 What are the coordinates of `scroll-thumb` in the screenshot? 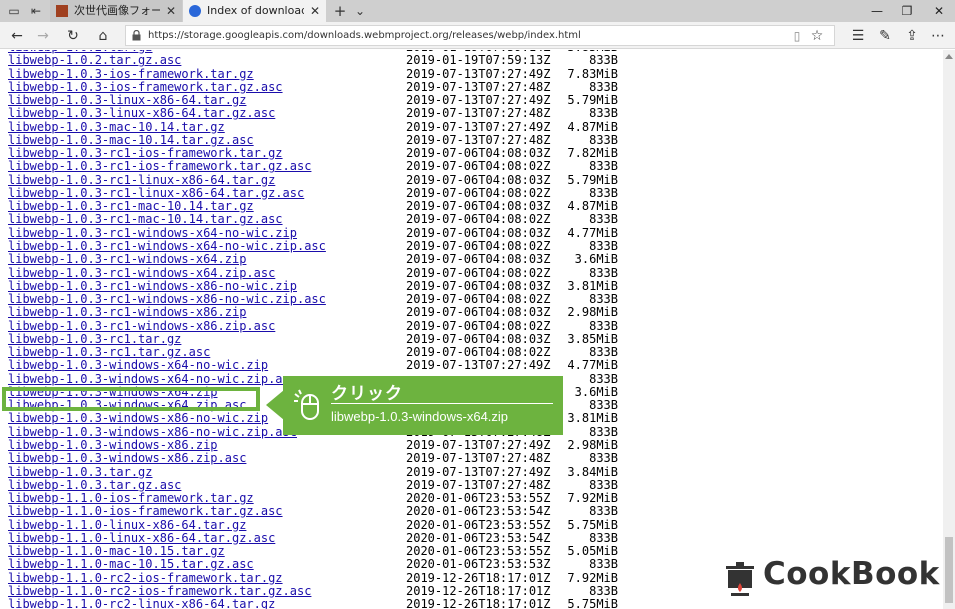 It's located at (949, 570).